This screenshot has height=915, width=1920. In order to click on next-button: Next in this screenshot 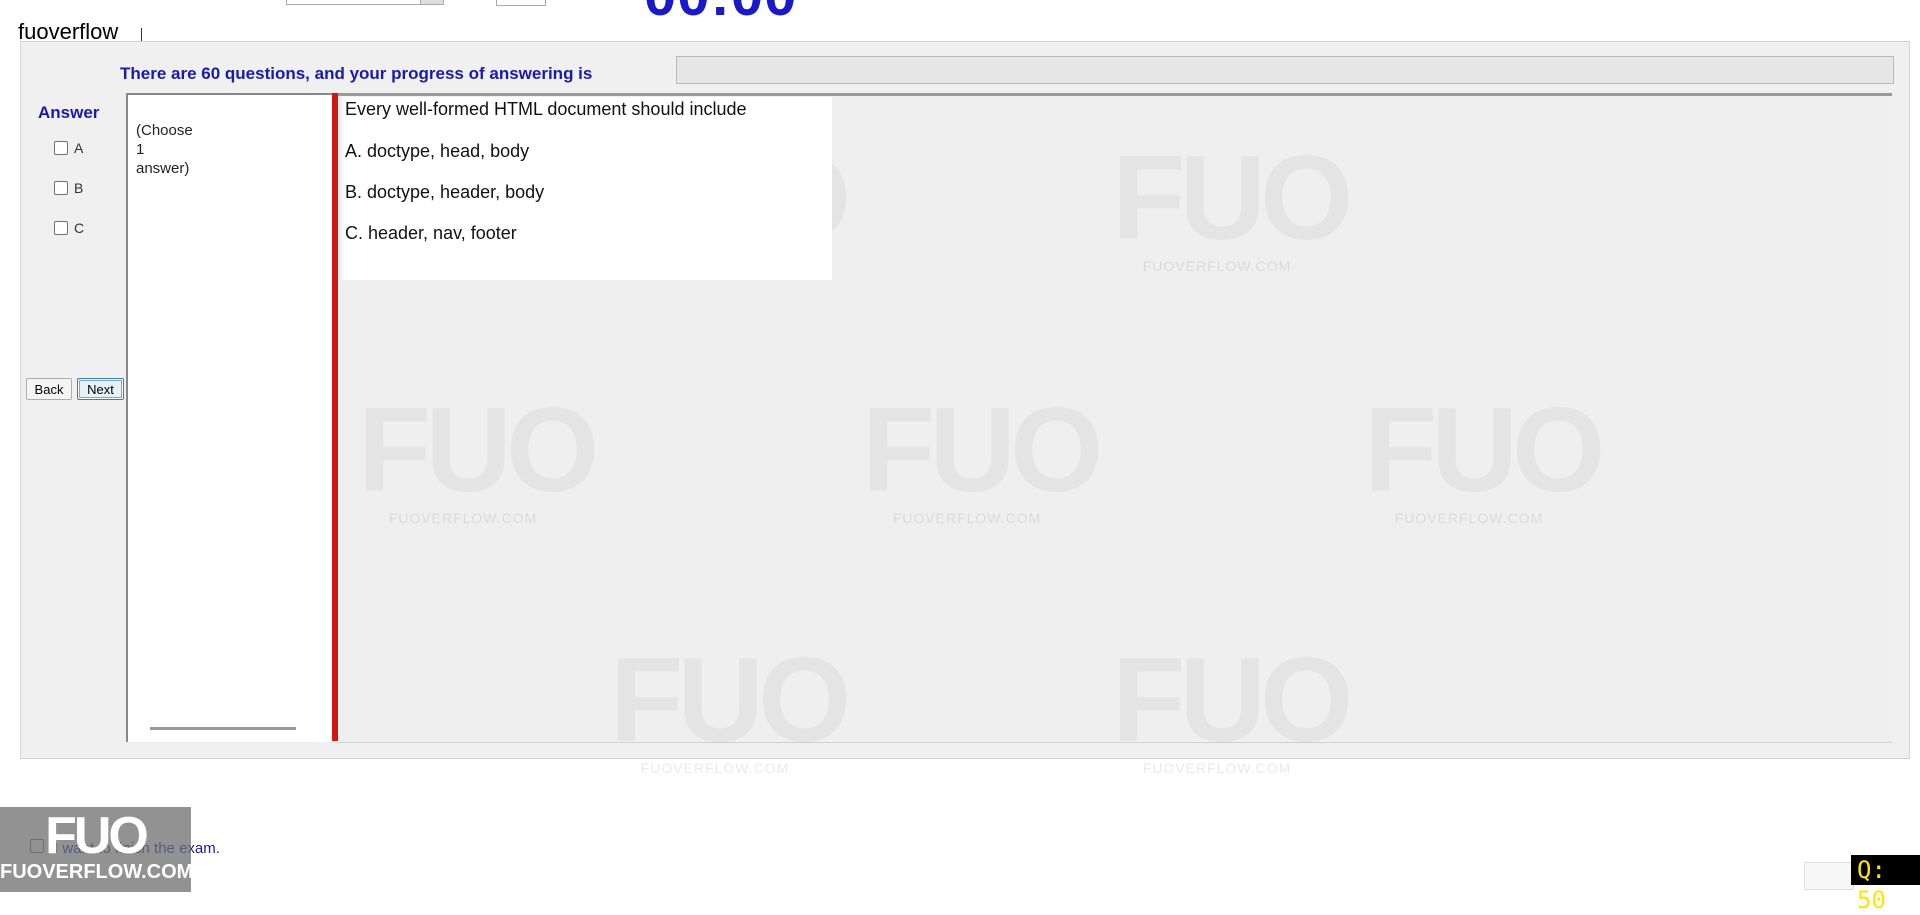, I will do `click(100, 389)`.